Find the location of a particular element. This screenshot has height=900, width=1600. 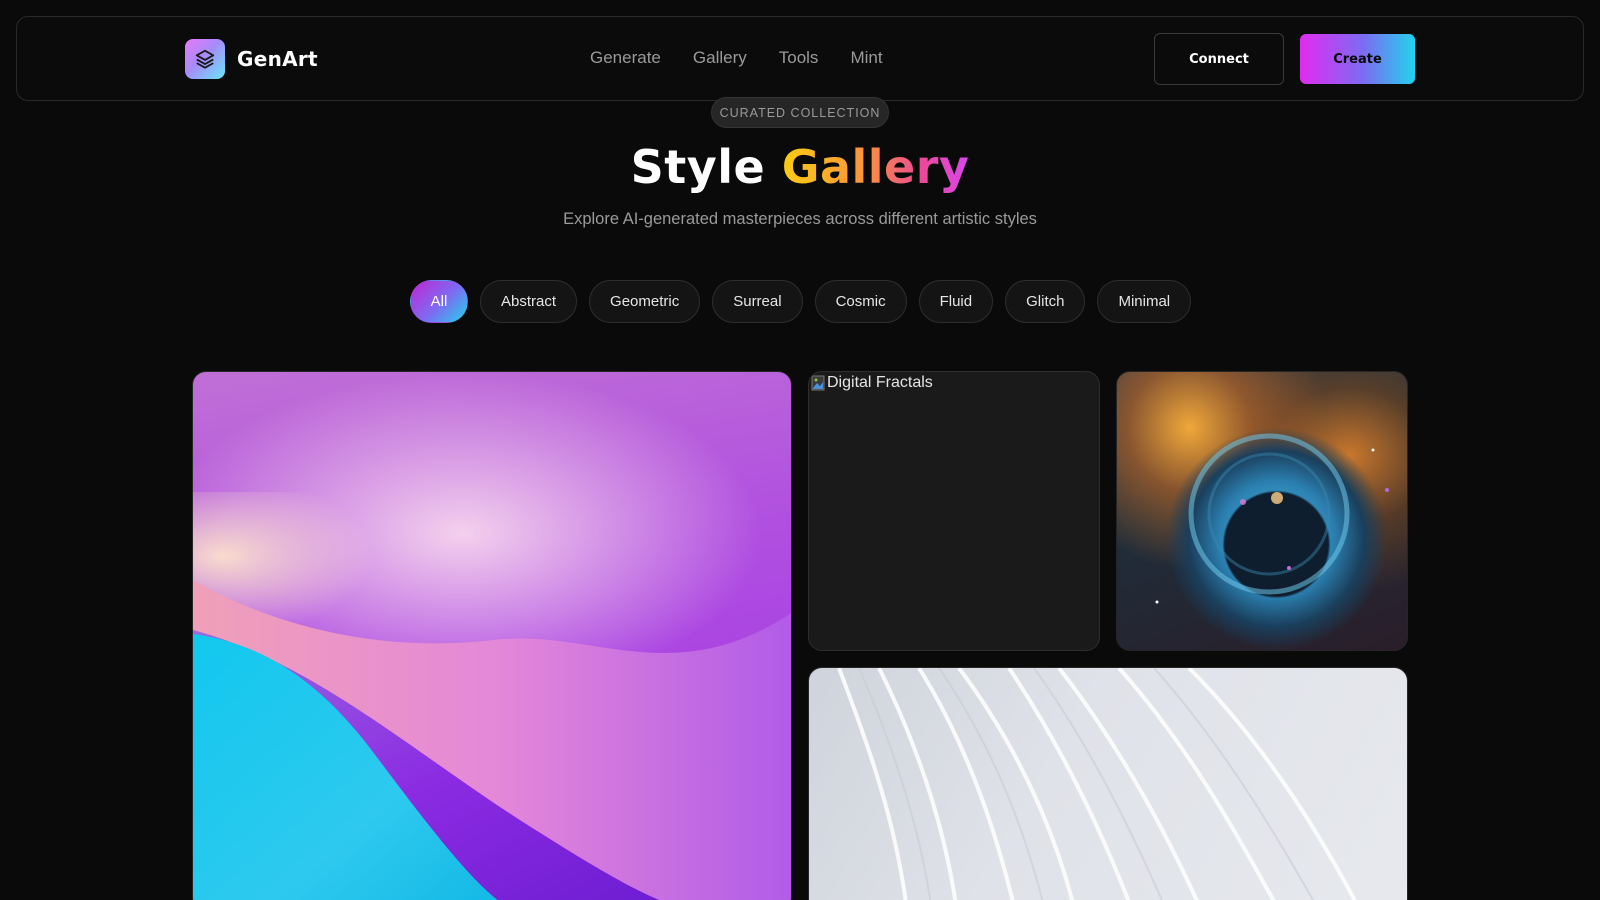

filter-chip-cosmic: Cosmic is located at coordinates (860, 301).